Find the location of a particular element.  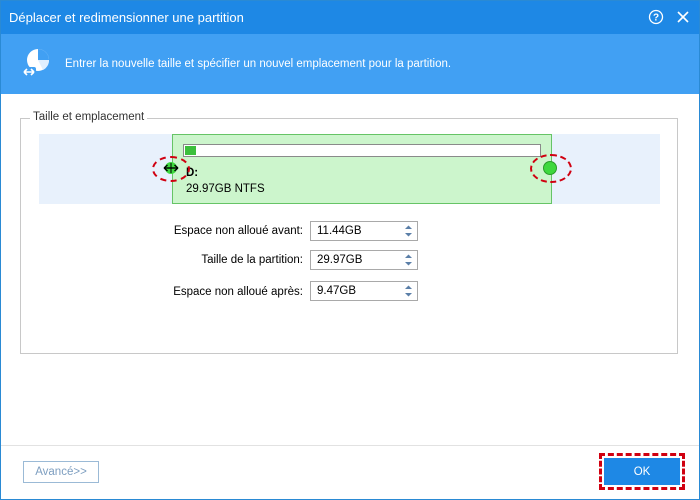

partition-size-input: 29.97GB is located at coordinates (364, 260).